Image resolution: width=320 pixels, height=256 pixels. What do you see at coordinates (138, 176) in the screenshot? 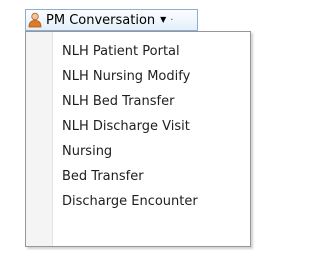
I see `menu-item-bed-transfer: Bed Transfer` at bounding box center [138, 176].